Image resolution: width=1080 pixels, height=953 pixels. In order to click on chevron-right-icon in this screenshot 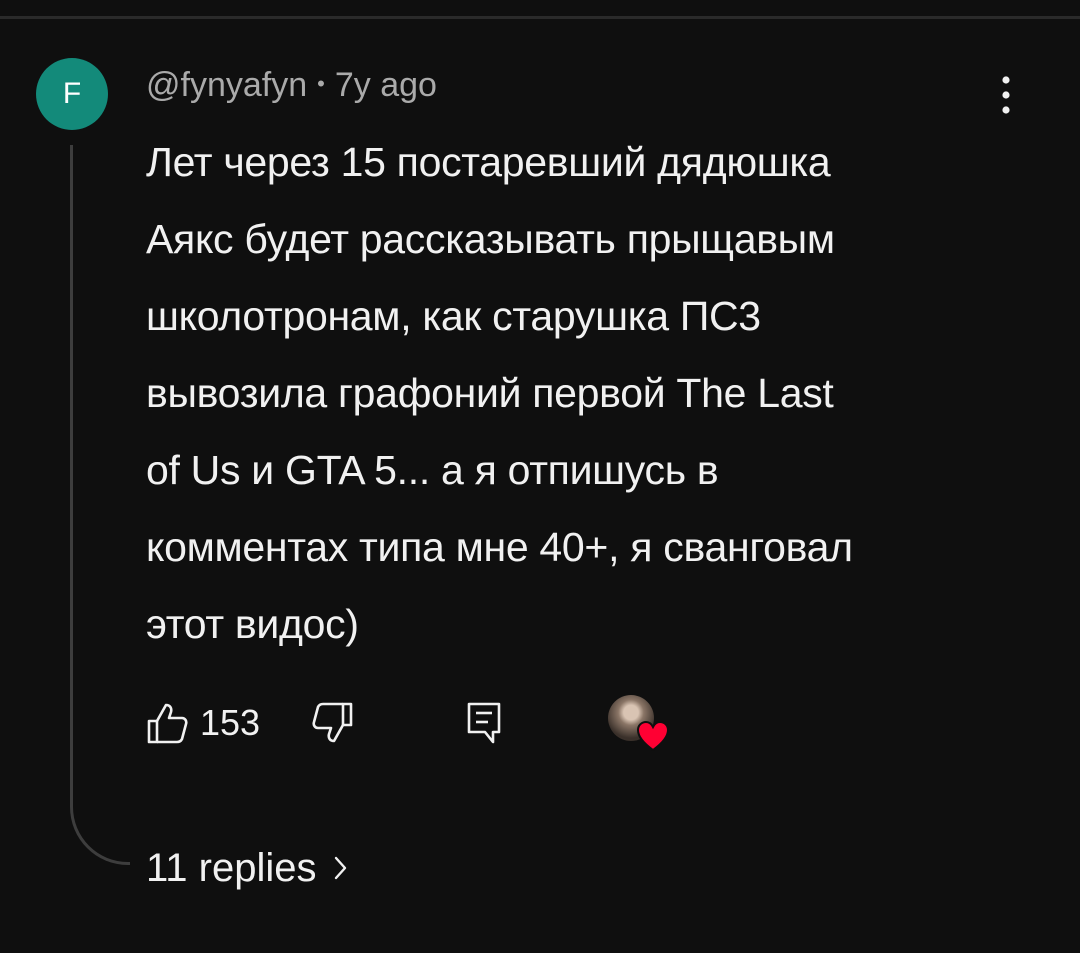, I will do `click(341, 868)`.